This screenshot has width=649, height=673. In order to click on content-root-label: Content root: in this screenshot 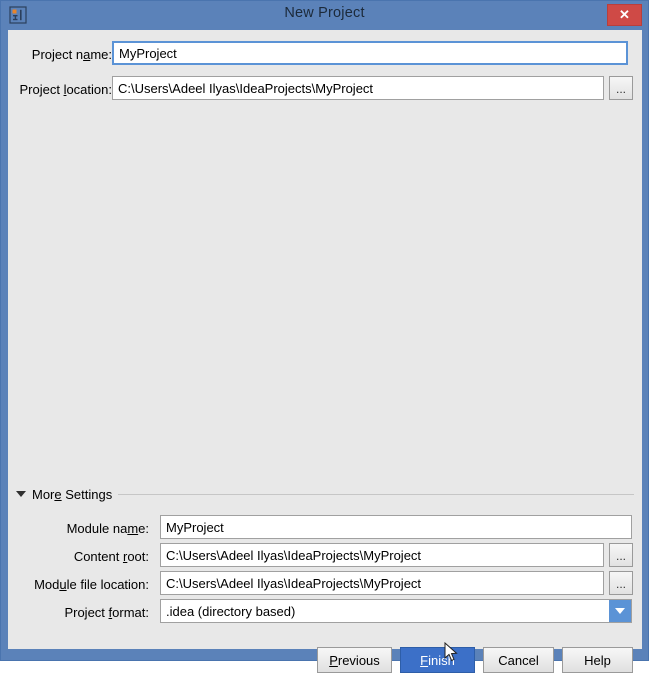, I will do `click(111, 556)`.